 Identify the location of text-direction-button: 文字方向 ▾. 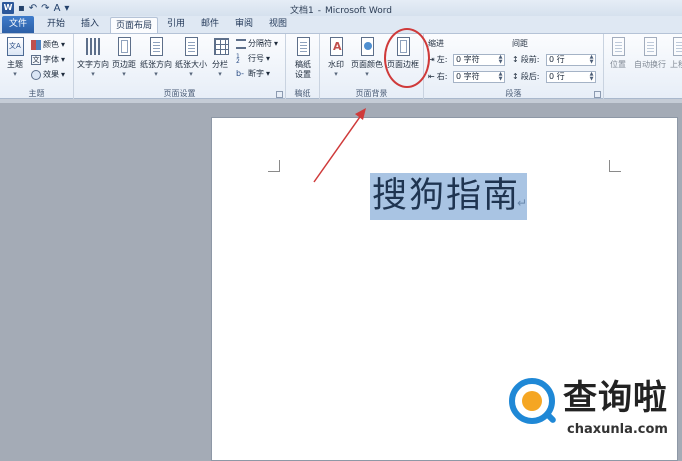
(93, 57).